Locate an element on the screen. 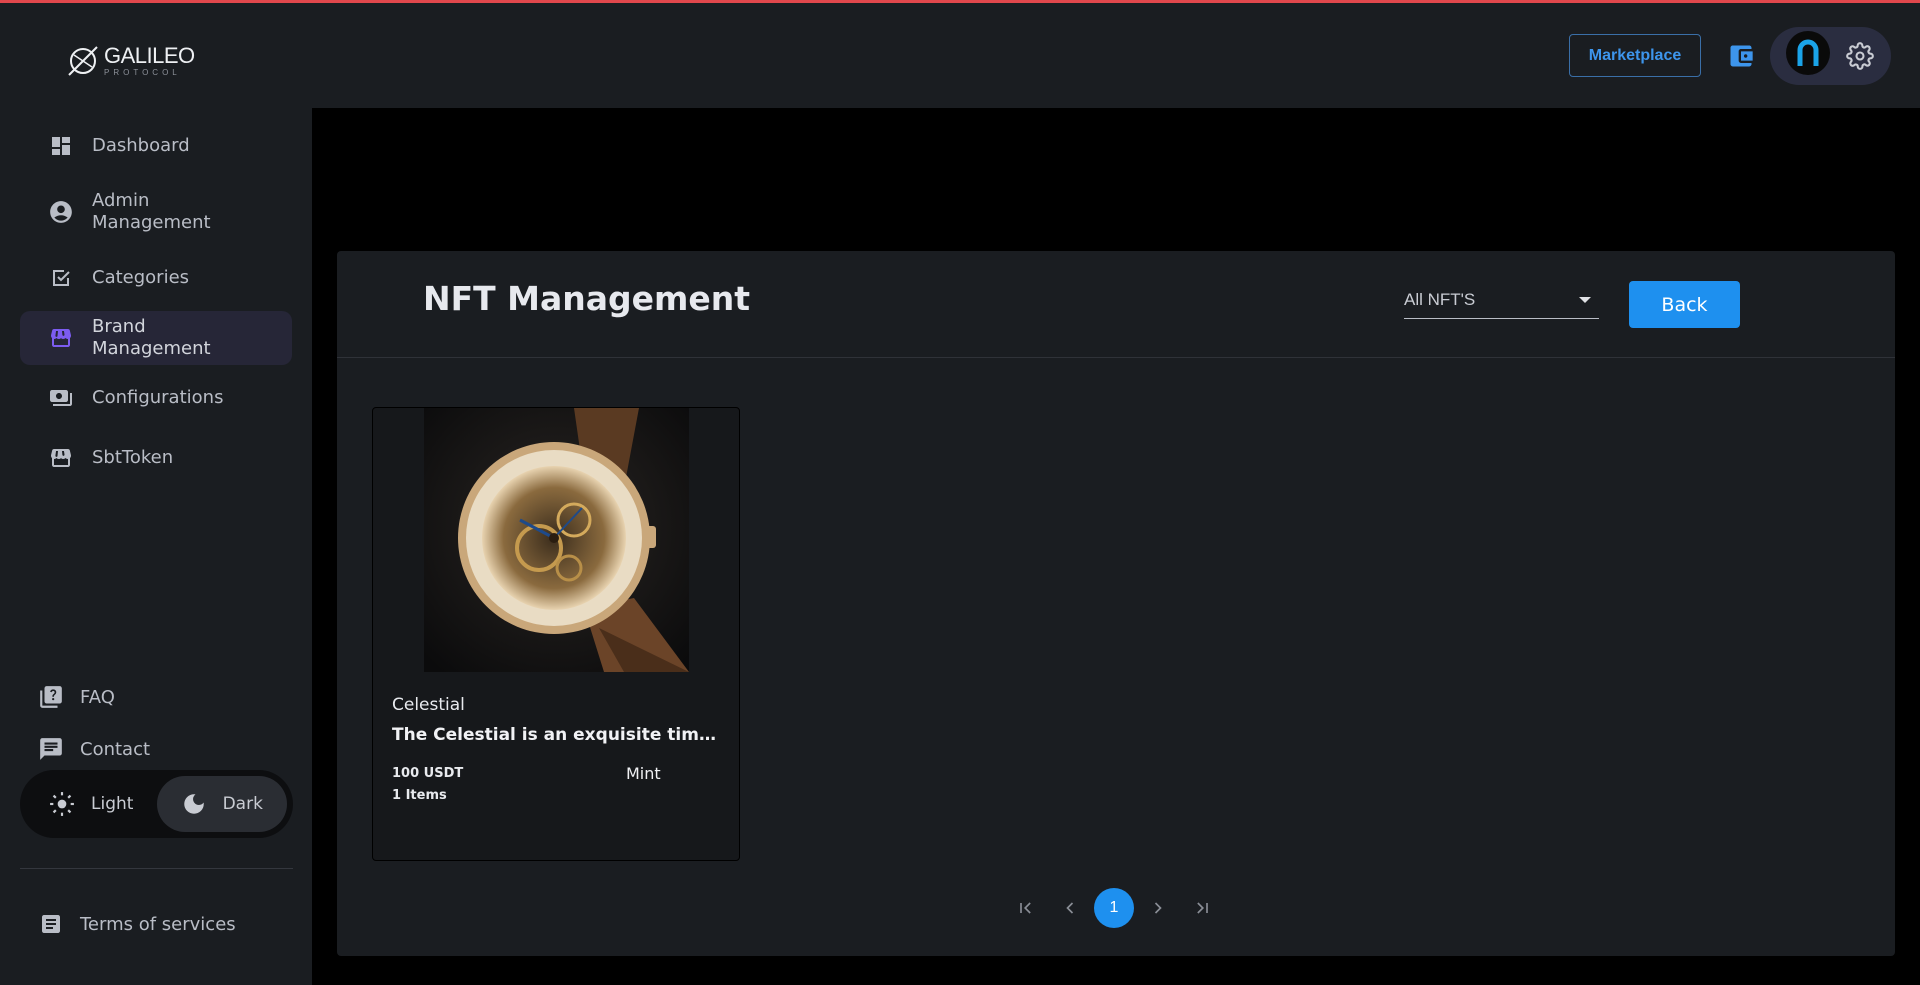  theme-toggle: Light Dark is located at coordinates (156, 804).